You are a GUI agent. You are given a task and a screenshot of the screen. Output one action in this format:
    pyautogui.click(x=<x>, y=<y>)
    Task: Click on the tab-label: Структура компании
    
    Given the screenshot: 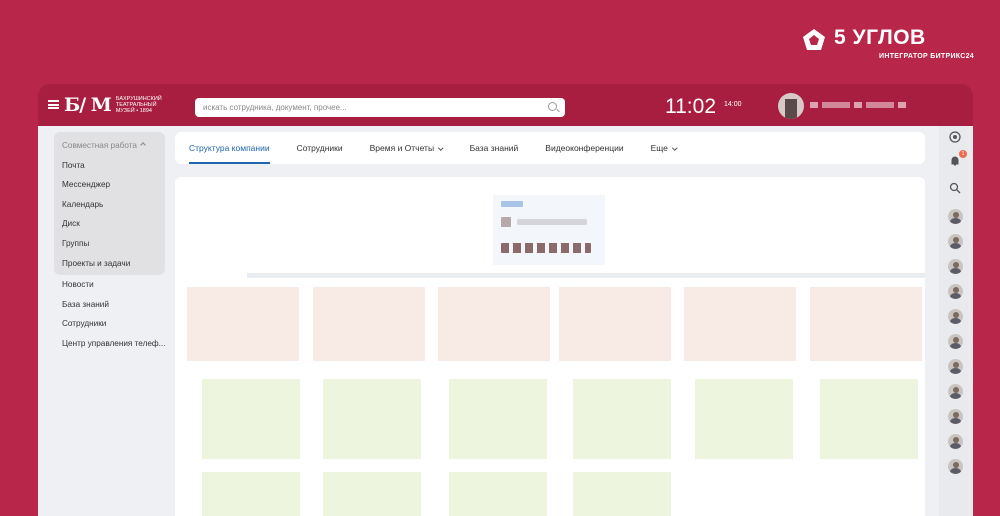 What is the action you would take?
    pyautogui.click(x=229, y=148)
    